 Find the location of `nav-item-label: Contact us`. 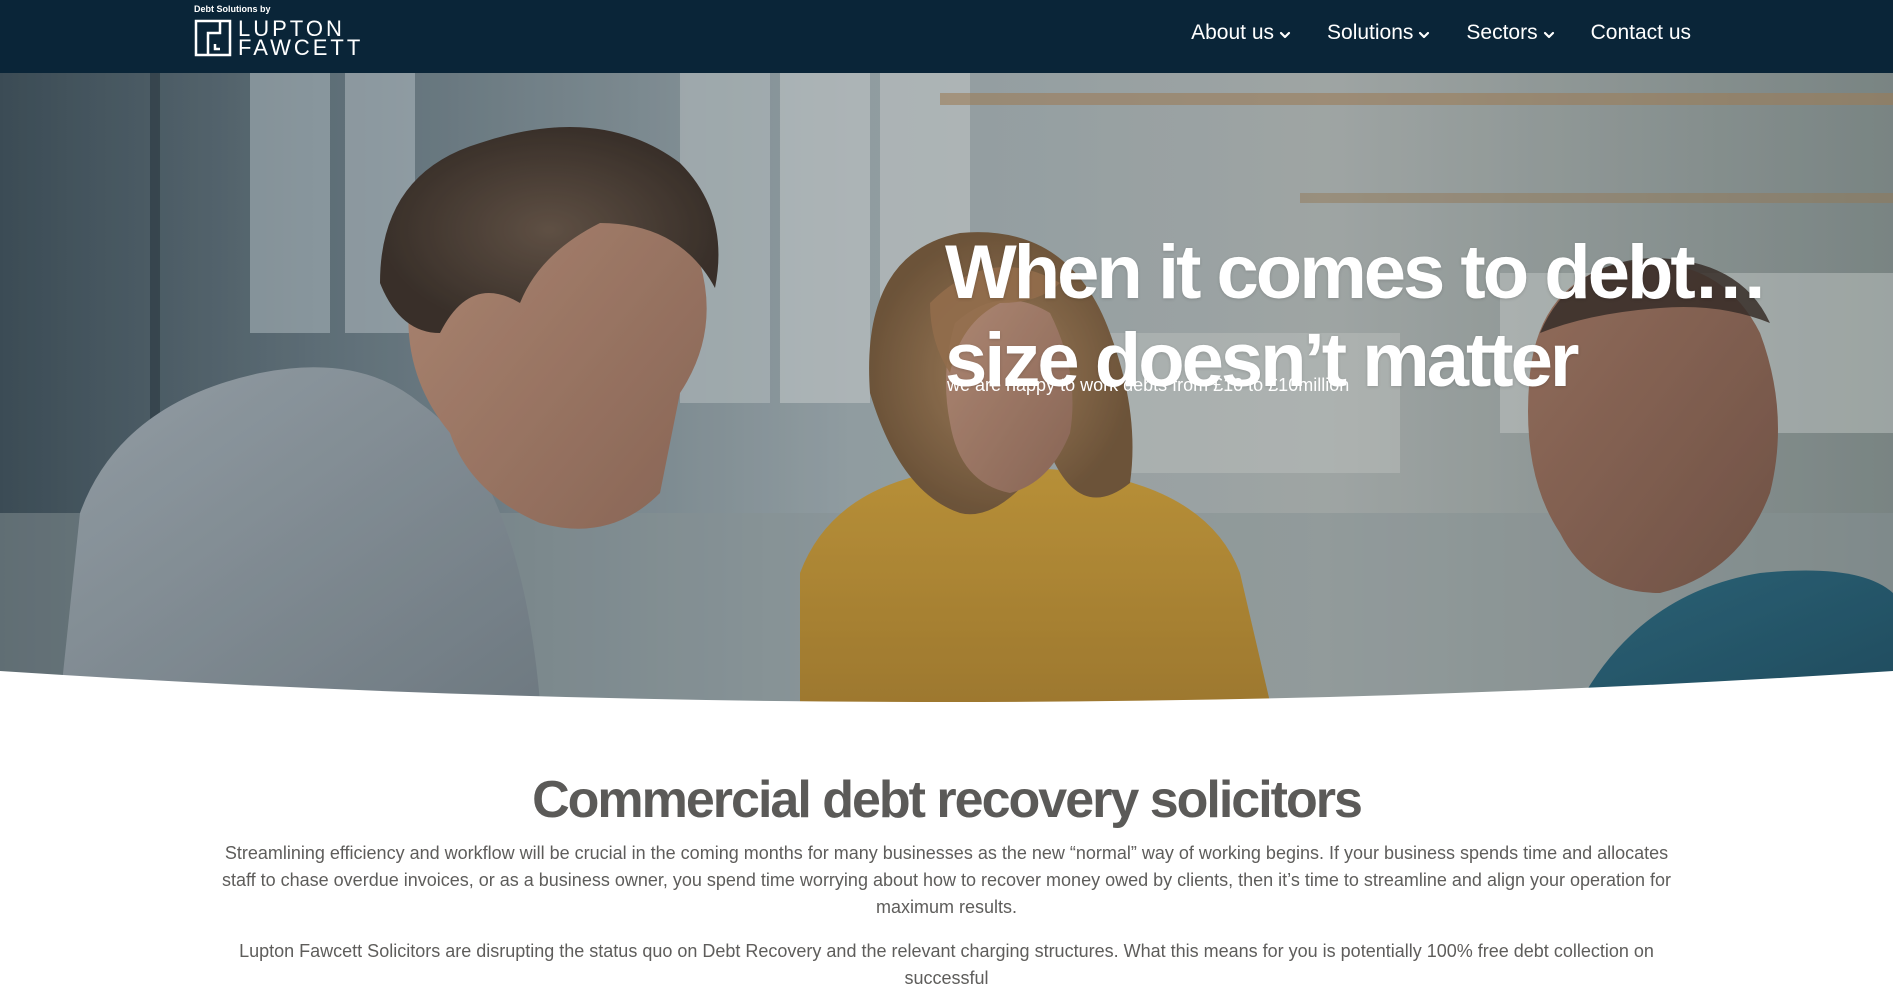

nav-item-label: Contact us is located at coordinates (1640, 32).